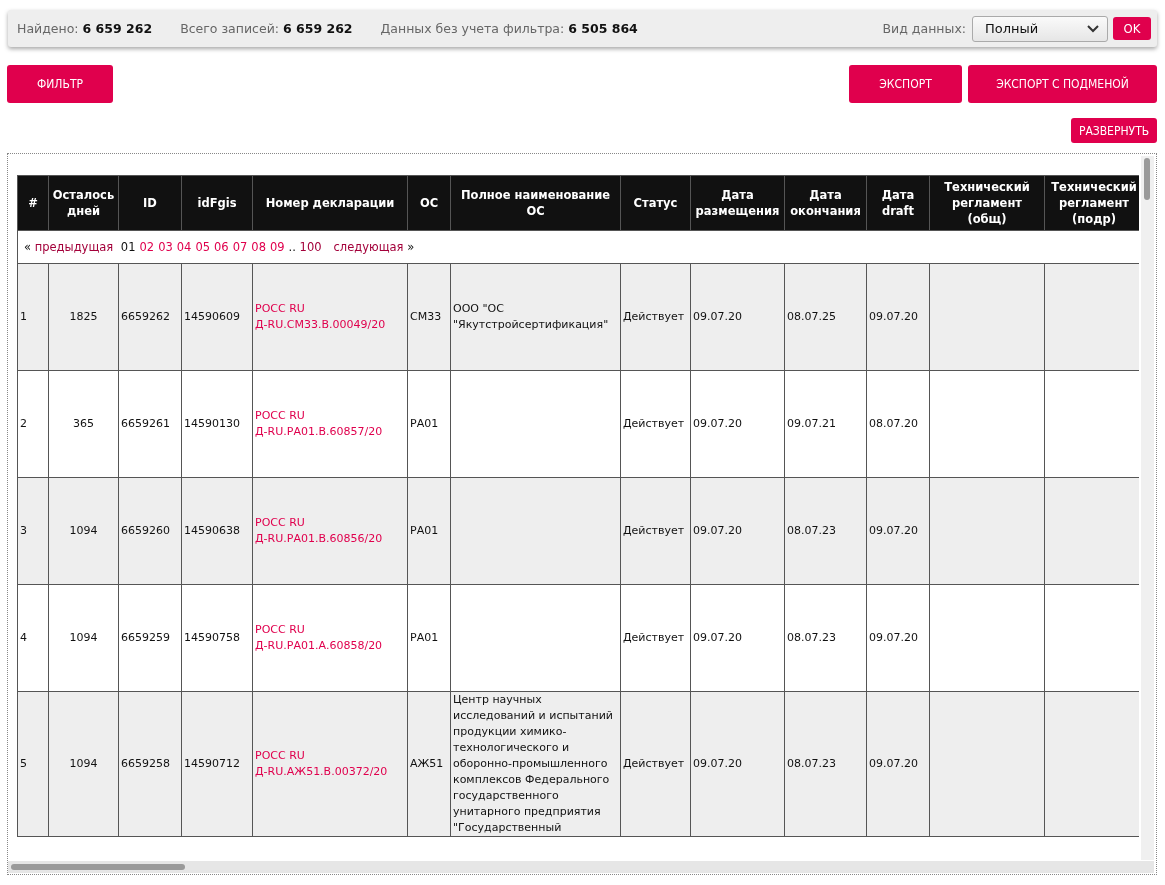 The height and width of the screenshot is (885, 1165). I want to click on page-link: 03, so click(165, 247).